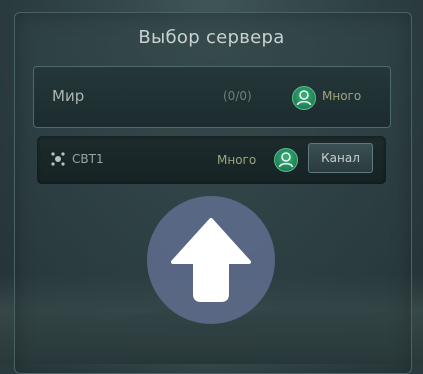 This screenshot has height=374, width=423. I want to click on channel-button: Канал, so click(340, 158).